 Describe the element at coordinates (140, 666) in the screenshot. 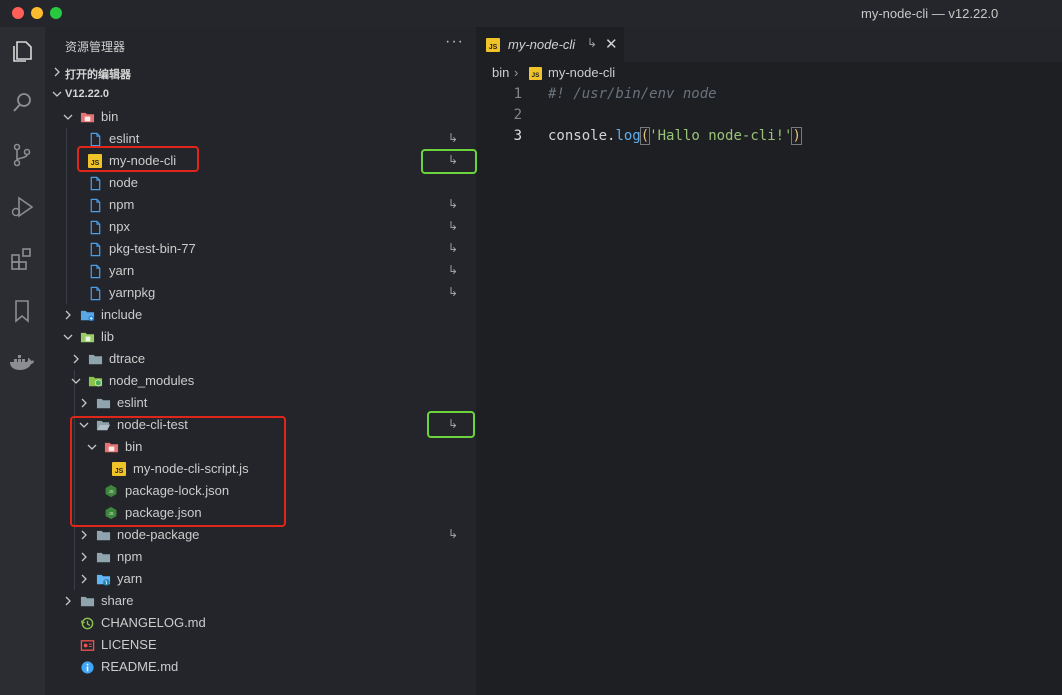

I see `tree-item-label: README.md` at that location.